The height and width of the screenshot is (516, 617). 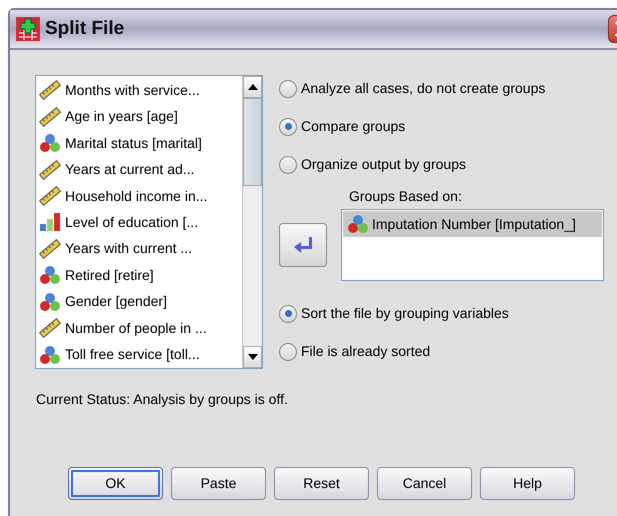 What do you see at coordinates (383, 164) in the screenshot?
I see `radio-label: Organize output by groups` at bounding box center [383, 164].